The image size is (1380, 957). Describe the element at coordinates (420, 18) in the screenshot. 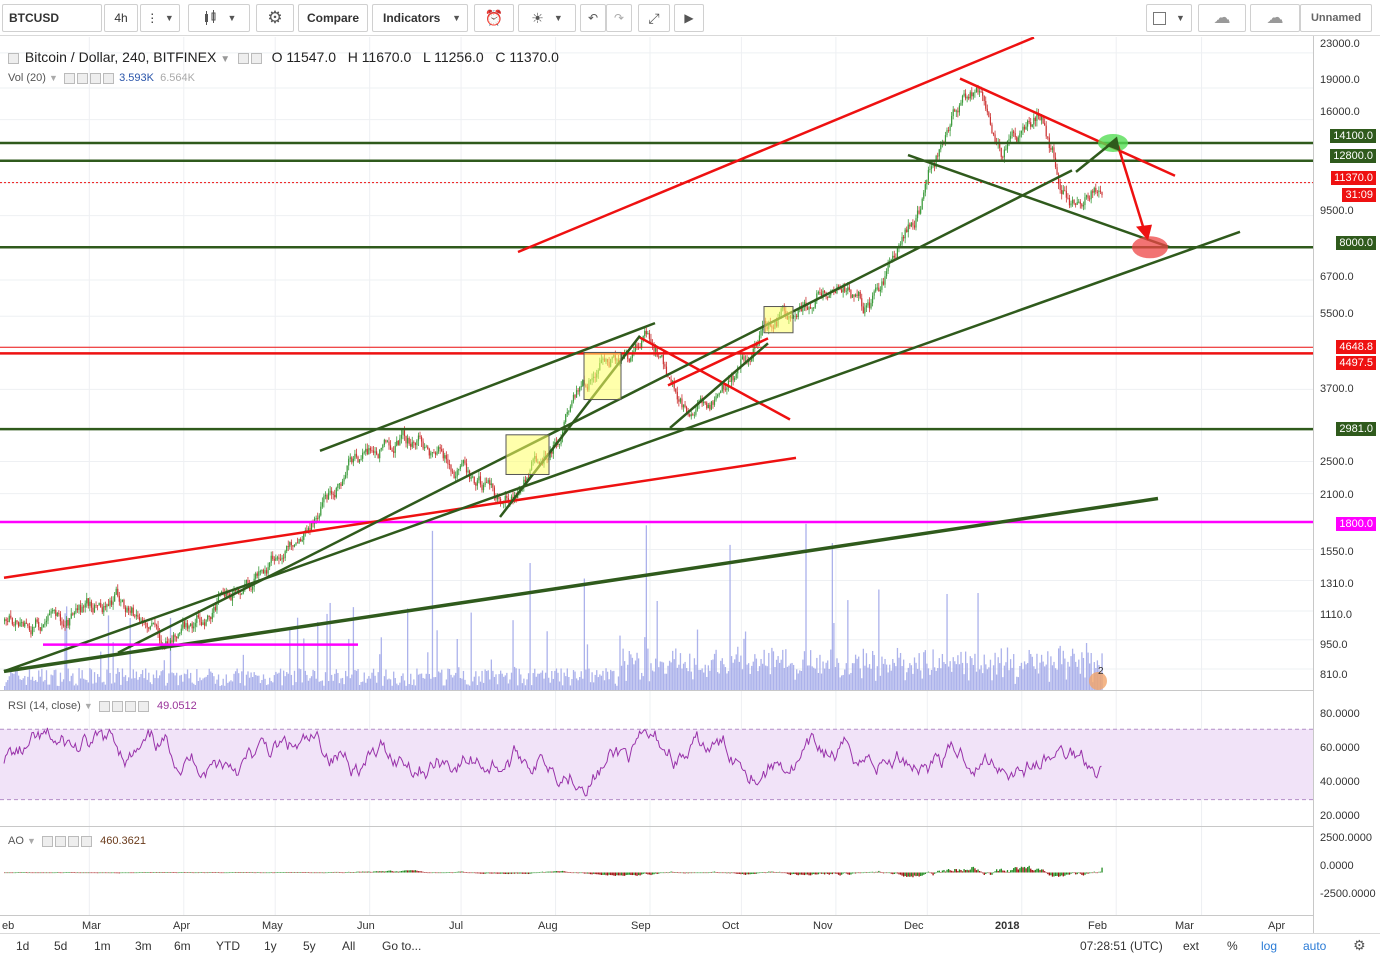

I see `indicators-button: Indicators ▼` at that location.